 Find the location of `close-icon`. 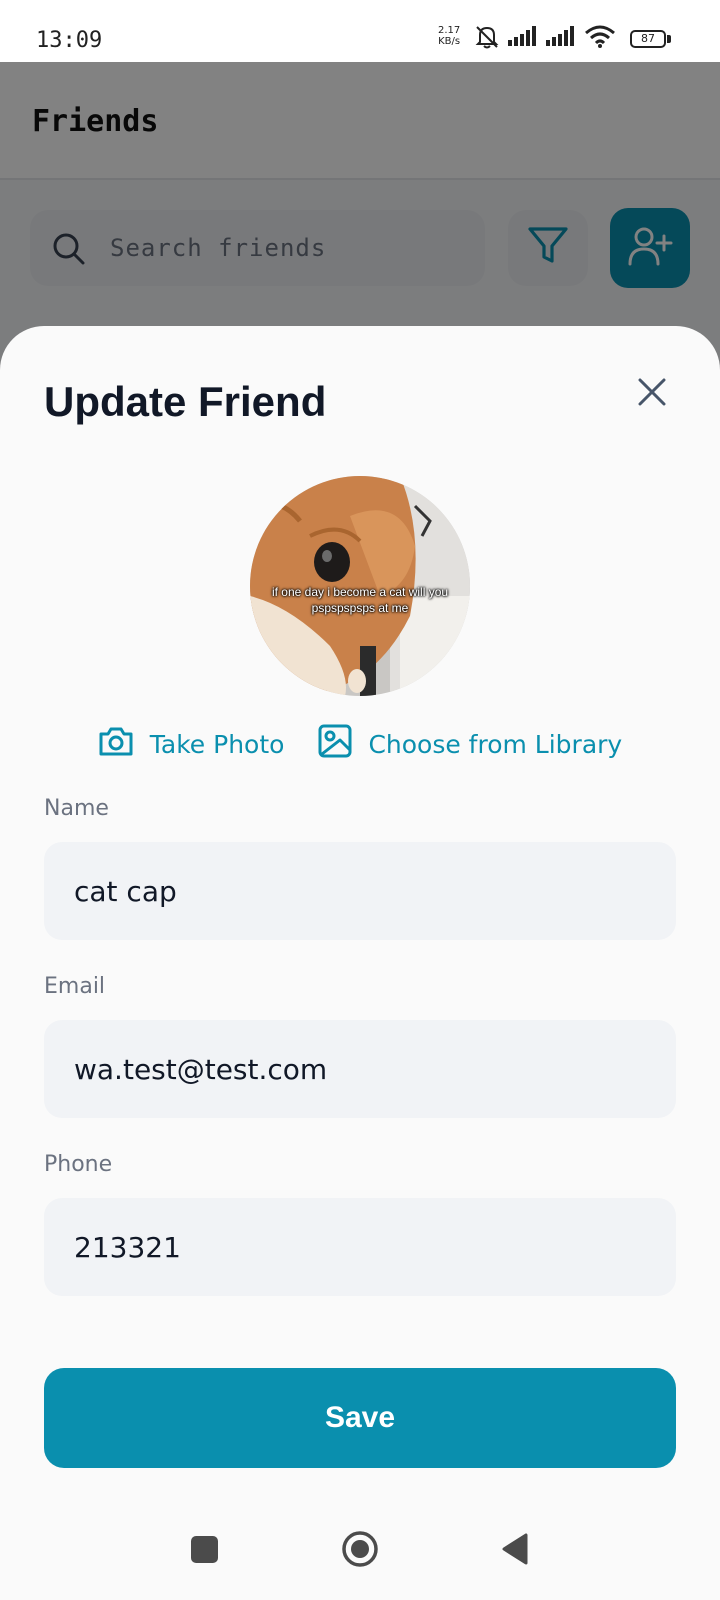

close-icon is located at coordinates (652, 394).